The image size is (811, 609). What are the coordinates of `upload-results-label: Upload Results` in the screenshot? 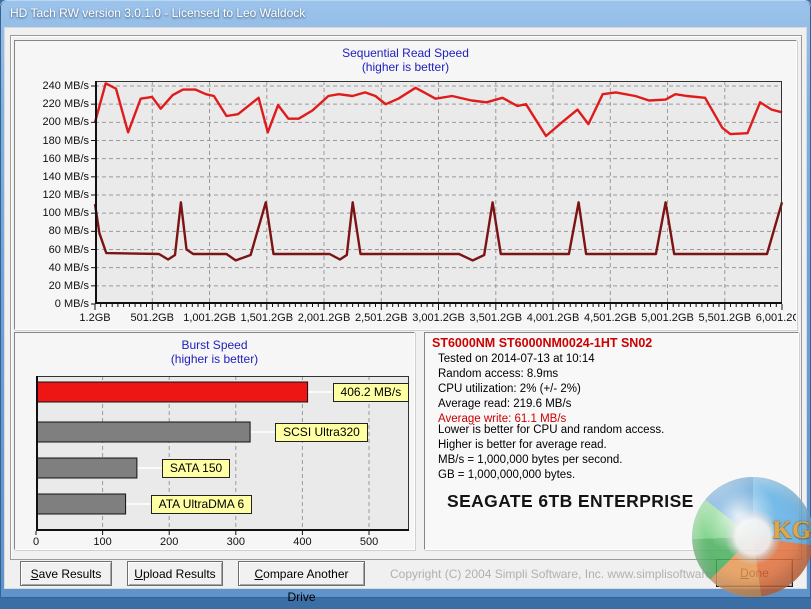 It's located at (175, 574).